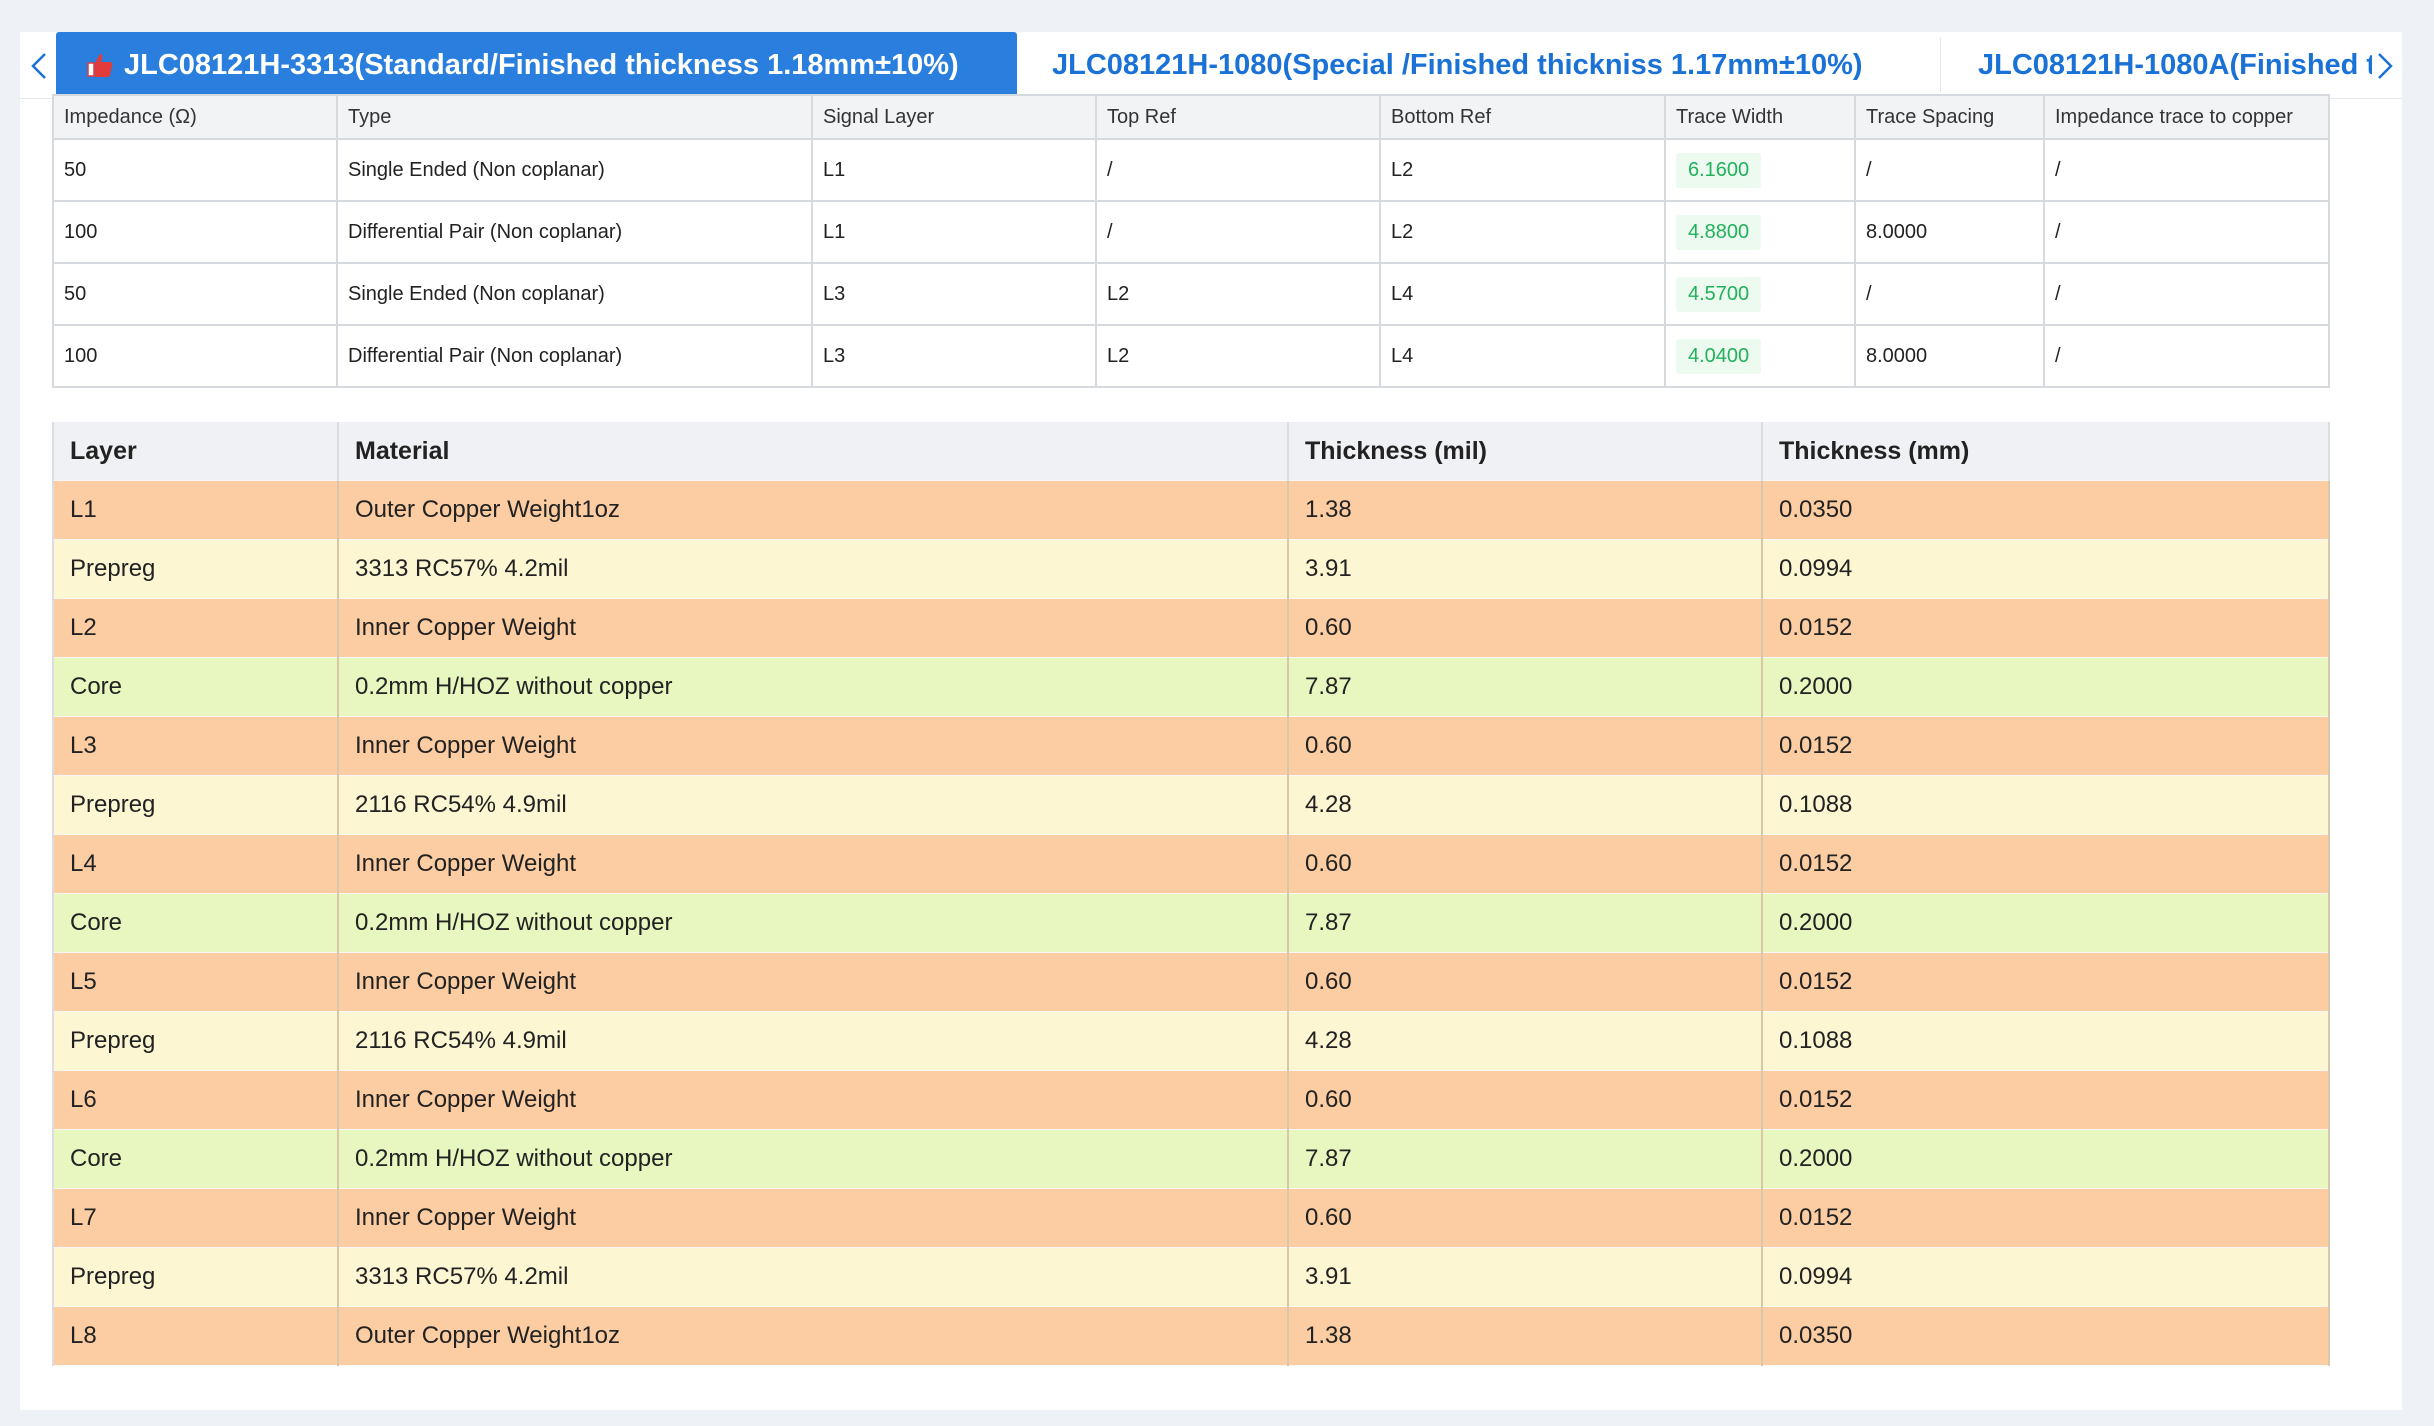 This screenshot has height=1426, width=2434. I want to click on stackup-row-copper: L1 Outer Copper Weight1oz 1.38 0.0350, so click(1191, 510).